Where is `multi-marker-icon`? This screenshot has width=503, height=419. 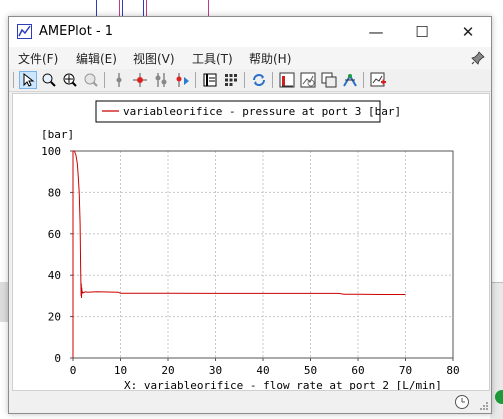 multi-marker-icon is located at coordinates (161, 80).